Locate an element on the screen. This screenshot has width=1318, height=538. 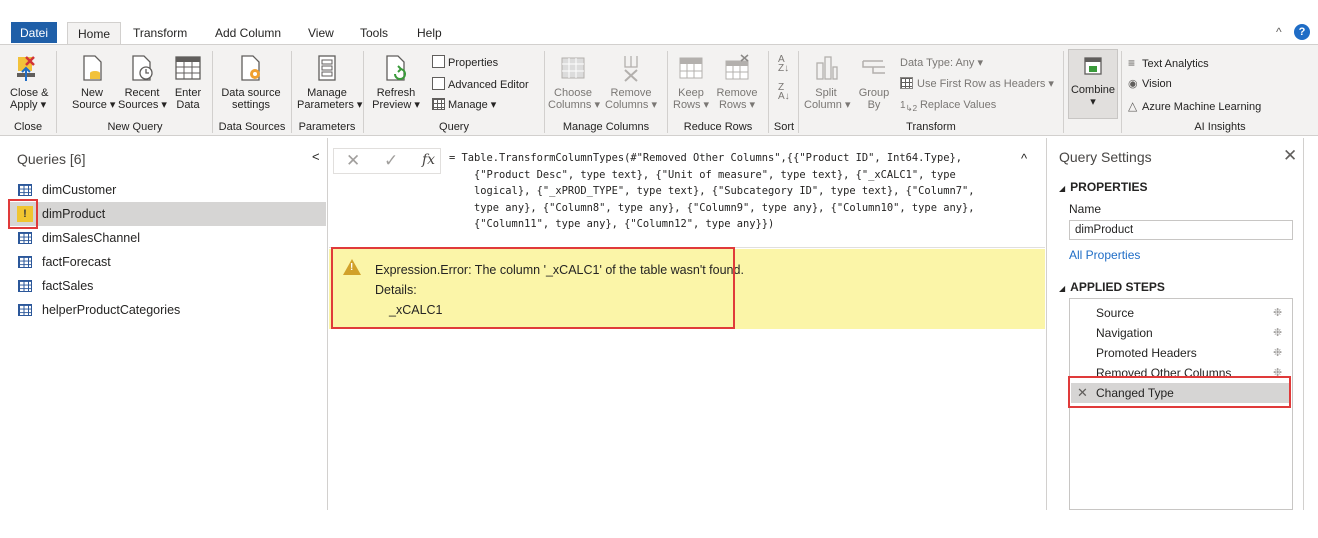
query-item-factsales: factSales is located at coordinates (168, 286).